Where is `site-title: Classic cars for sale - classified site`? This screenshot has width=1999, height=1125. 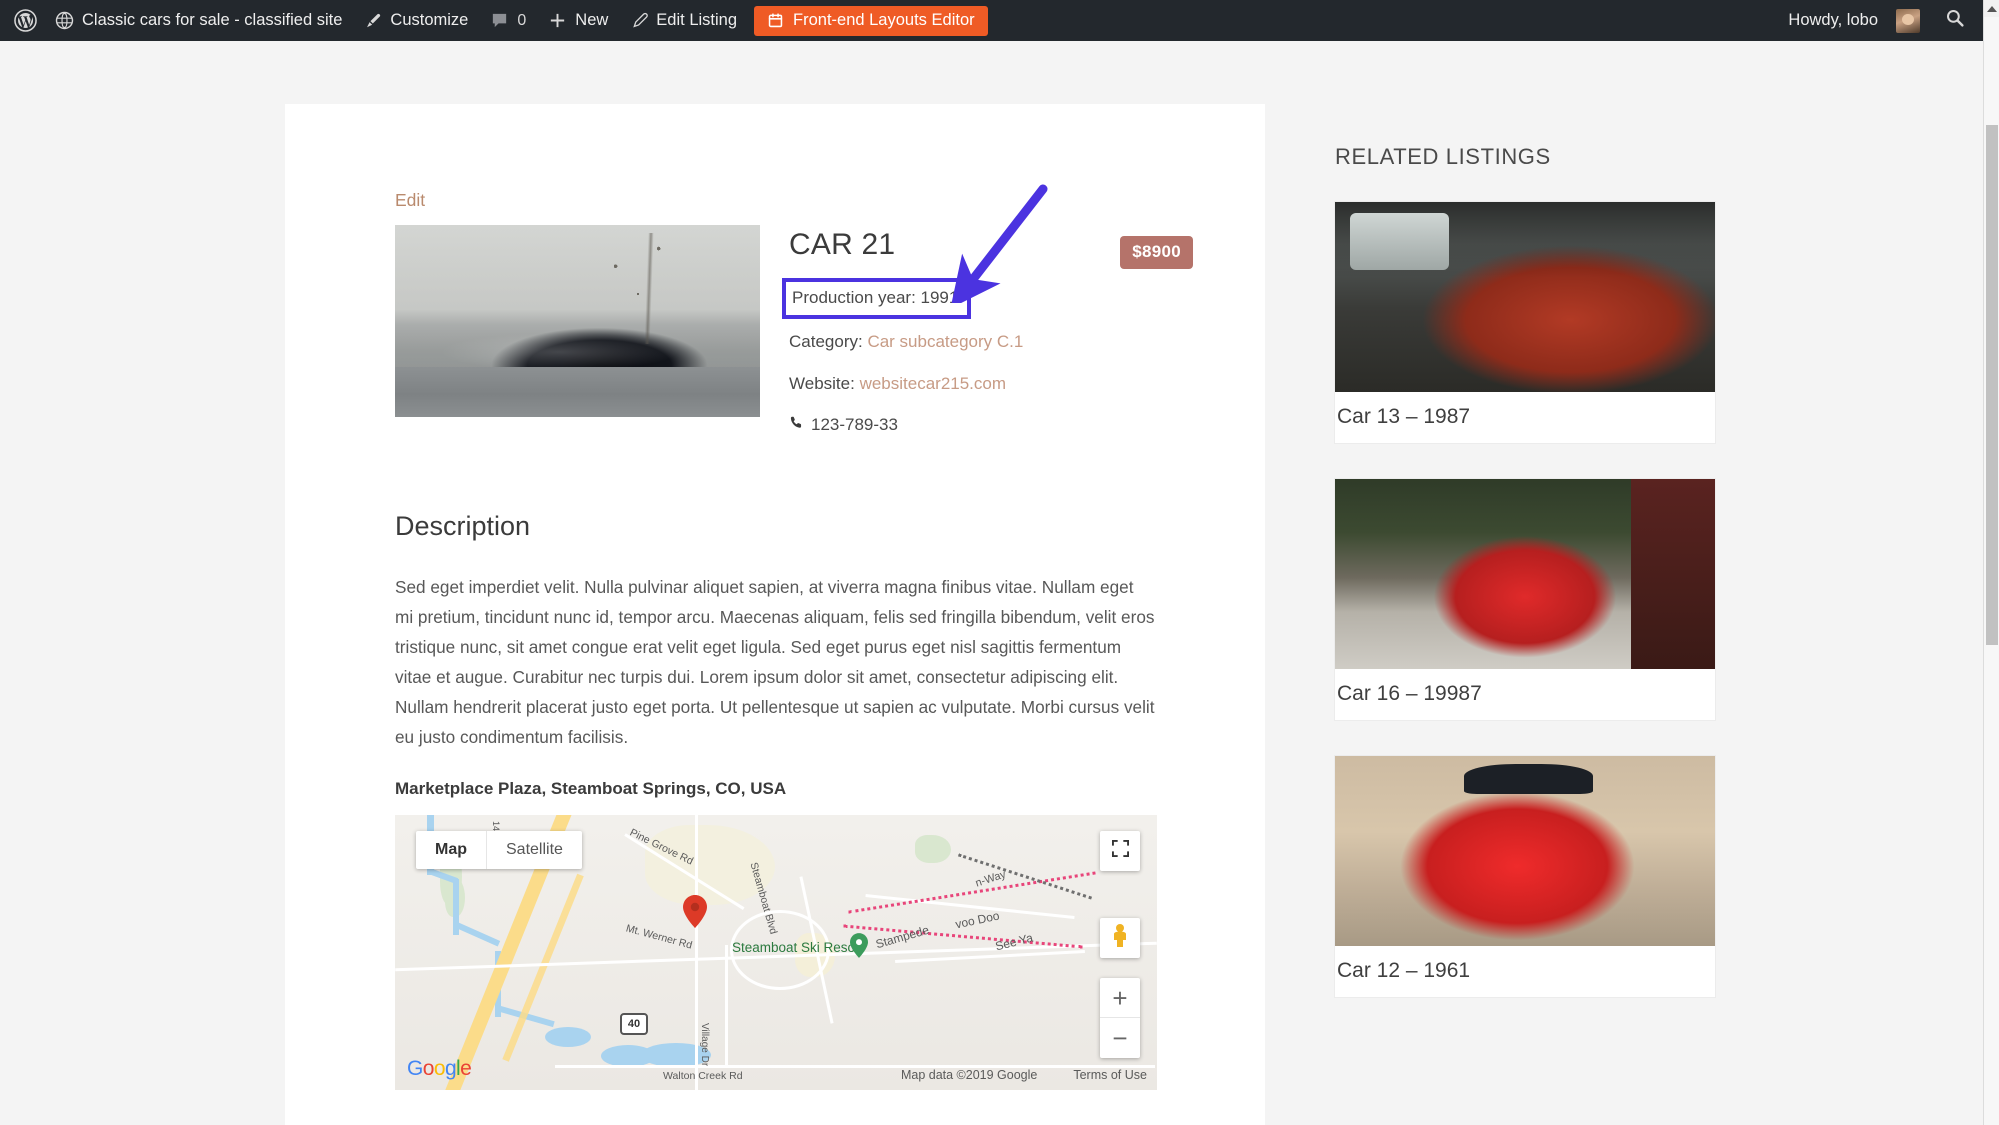 site-title: Classic cars for sale - classified site is located at coordinates (212, 20).